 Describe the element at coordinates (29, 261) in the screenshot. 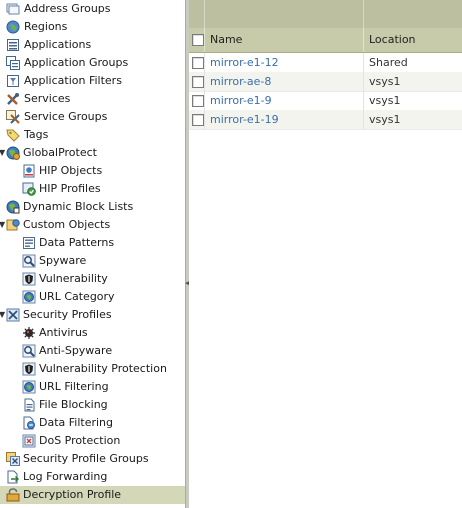

I see `spyware-icon` at that location.